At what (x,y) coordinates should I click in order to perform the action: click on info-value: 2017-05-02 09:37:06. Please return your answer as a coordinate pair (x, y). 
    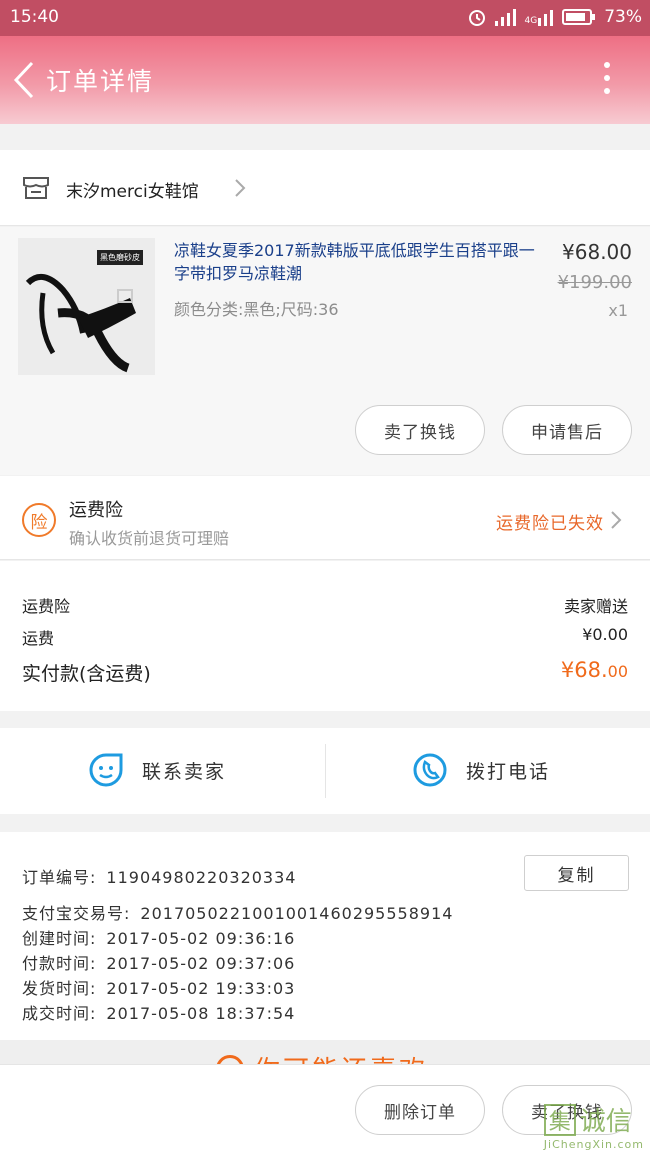
    Looking at the image, I should click on (201, 963).